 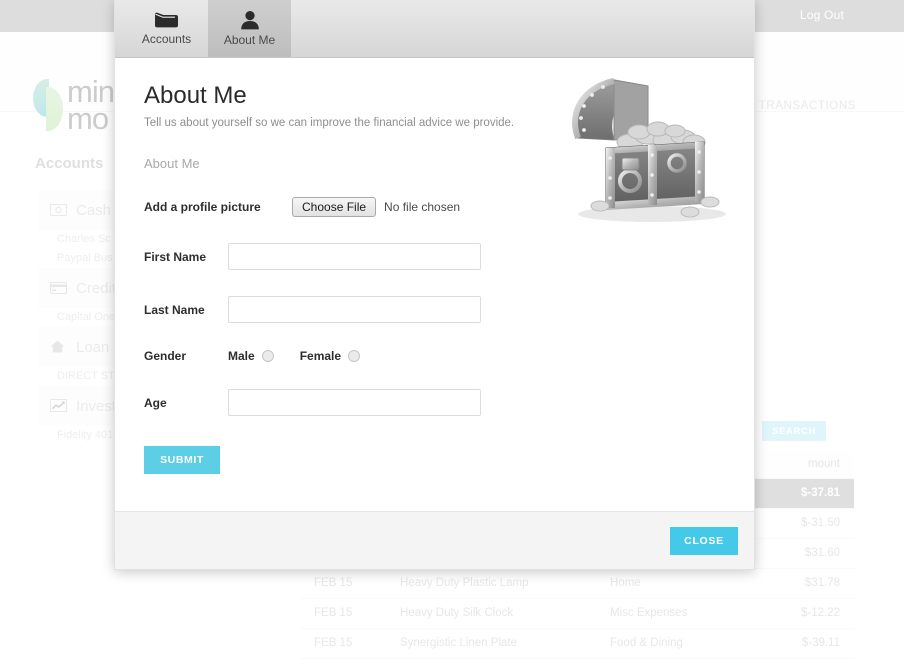 I want to click on gender-female-radio, so click(x=354, y=356).